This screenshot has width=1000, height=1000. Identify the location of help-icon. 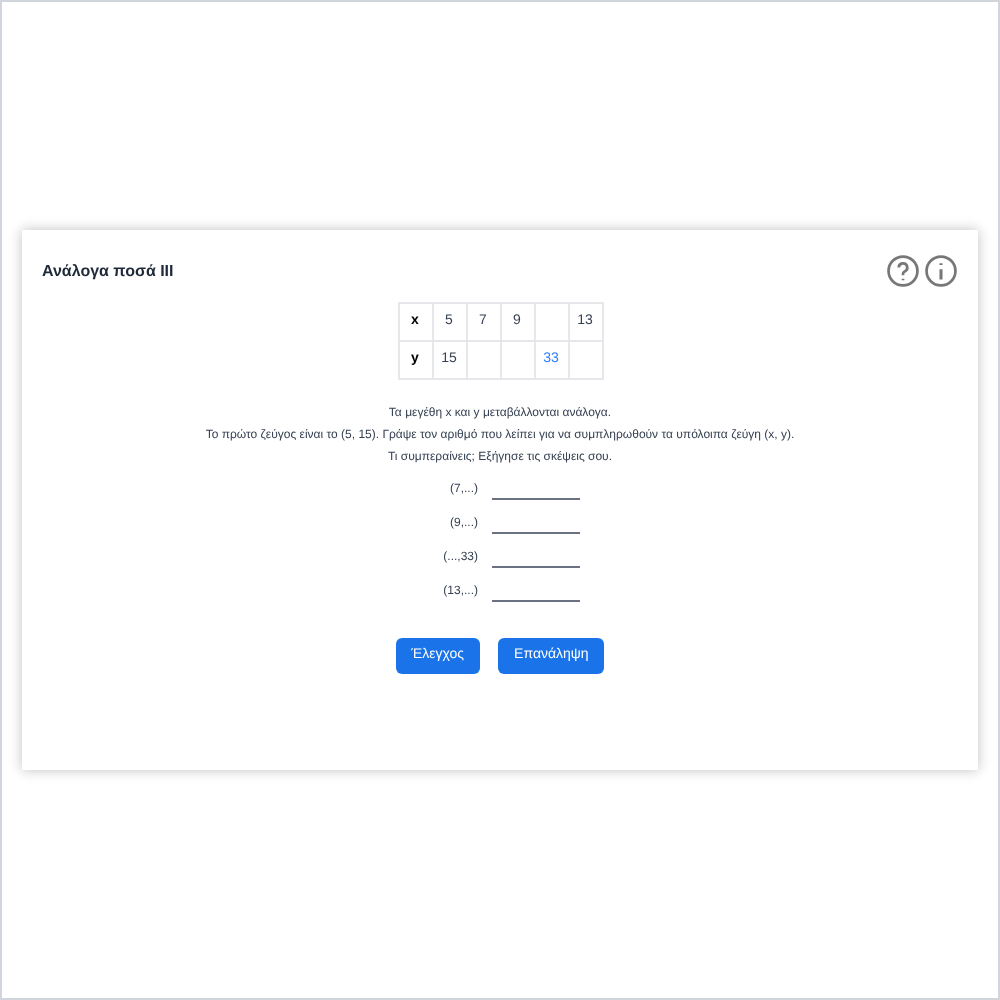
(903, 271).